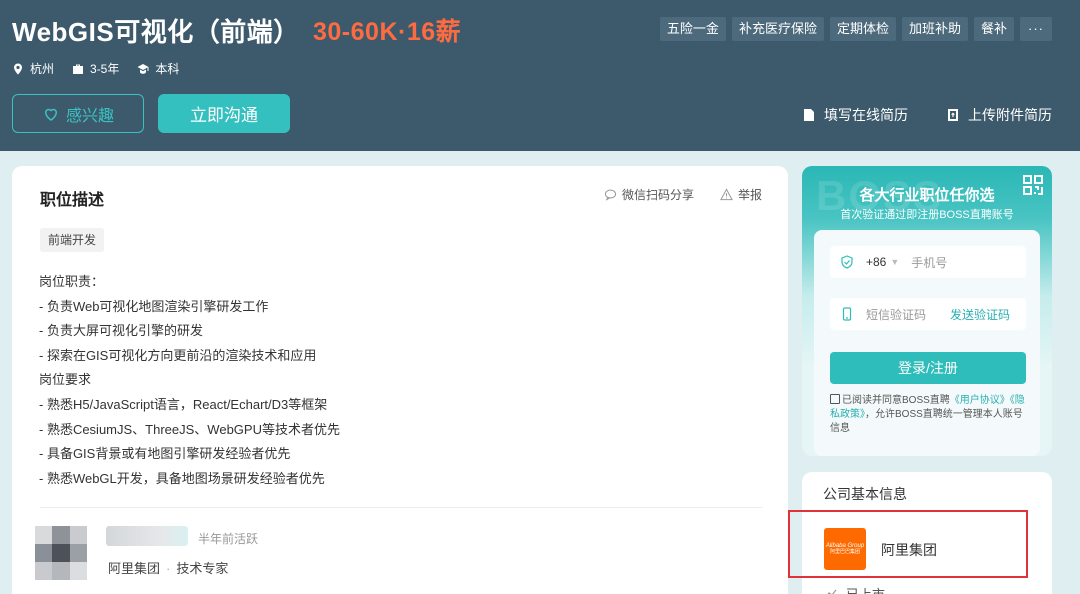 This screenshot has width=1080, height=594. Describe the element at coordinates (189, 429) in the screenshot. I see `description-line: - 熟悉CesiumJS、ThreeJS、WebGPU等技术者优先` at that location.